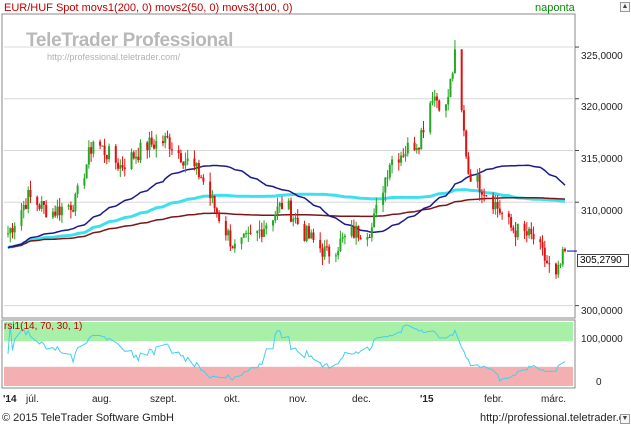 Image resolution: width=631 pixels, height=427 pixels. What do you see at coordinates (102, 399) in the screenshot?
I see `x-label-aug: aug.` at bounding box center [102, 399].